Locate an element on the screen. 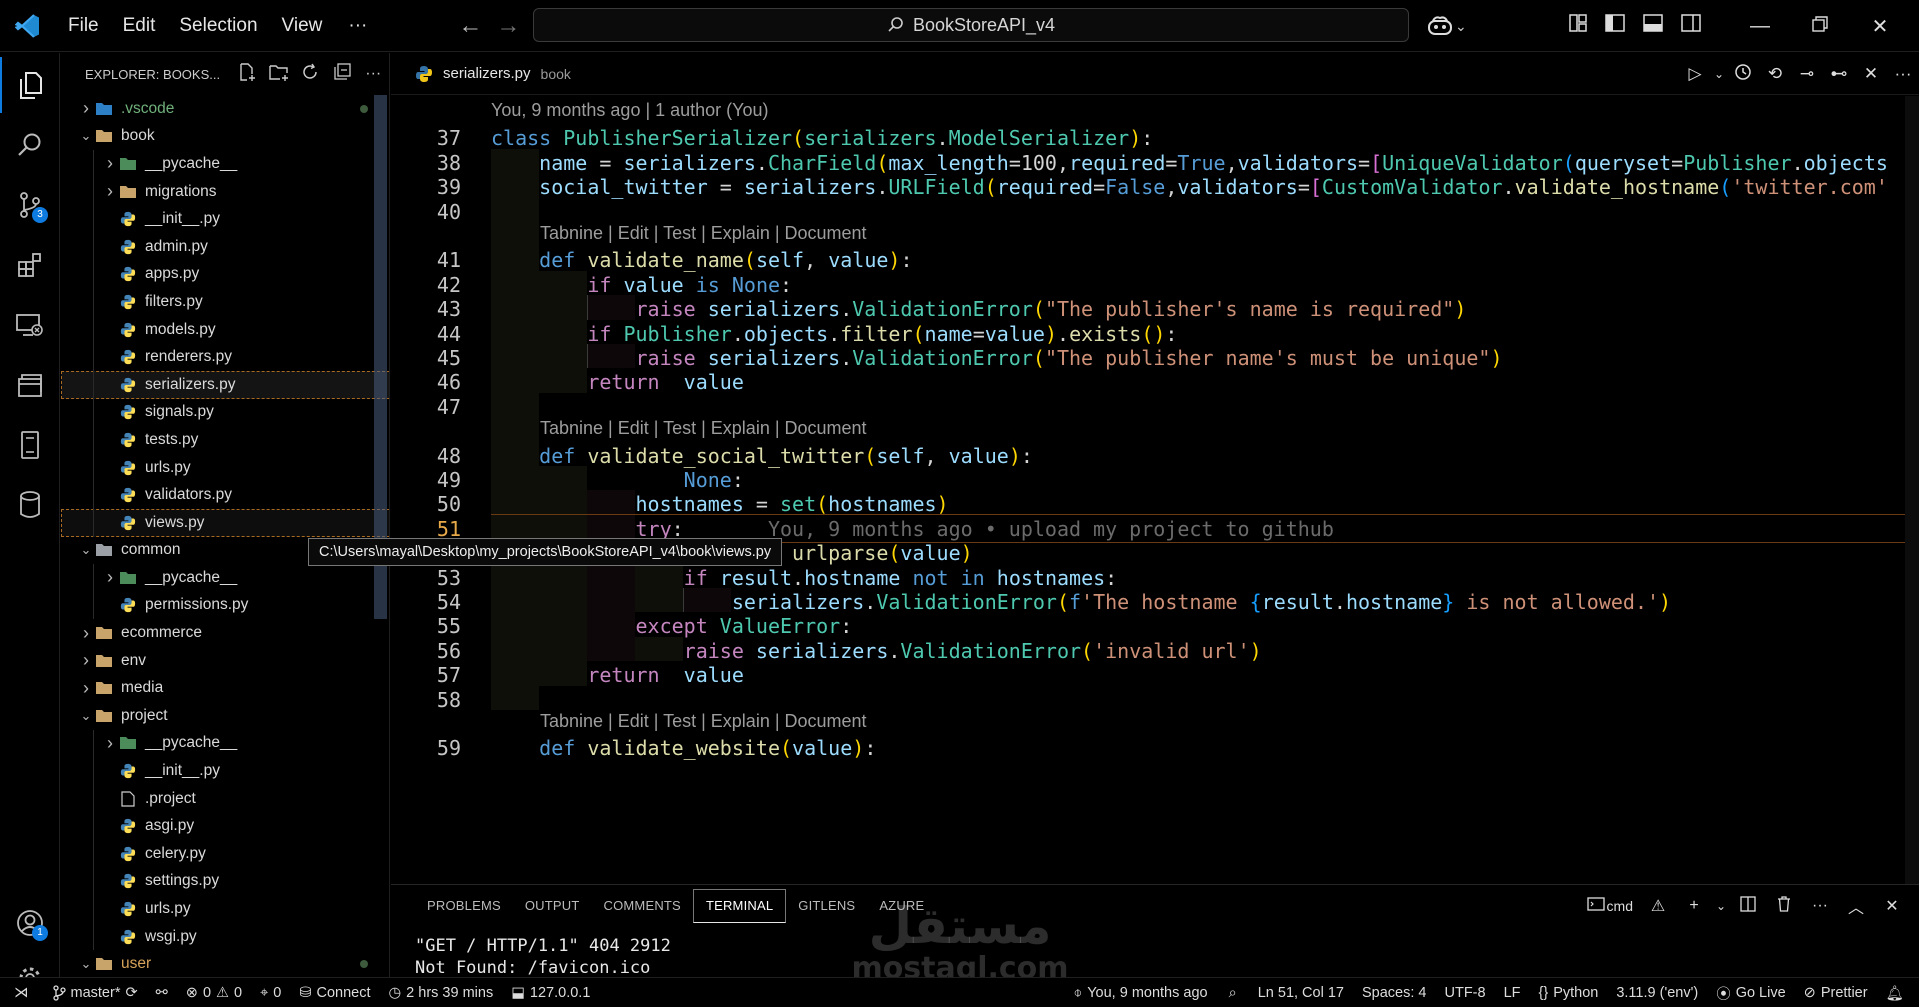 This screenshot has height=1007, width=1919. tree-folder: › ecommerce is located at coordinates (225, 633).